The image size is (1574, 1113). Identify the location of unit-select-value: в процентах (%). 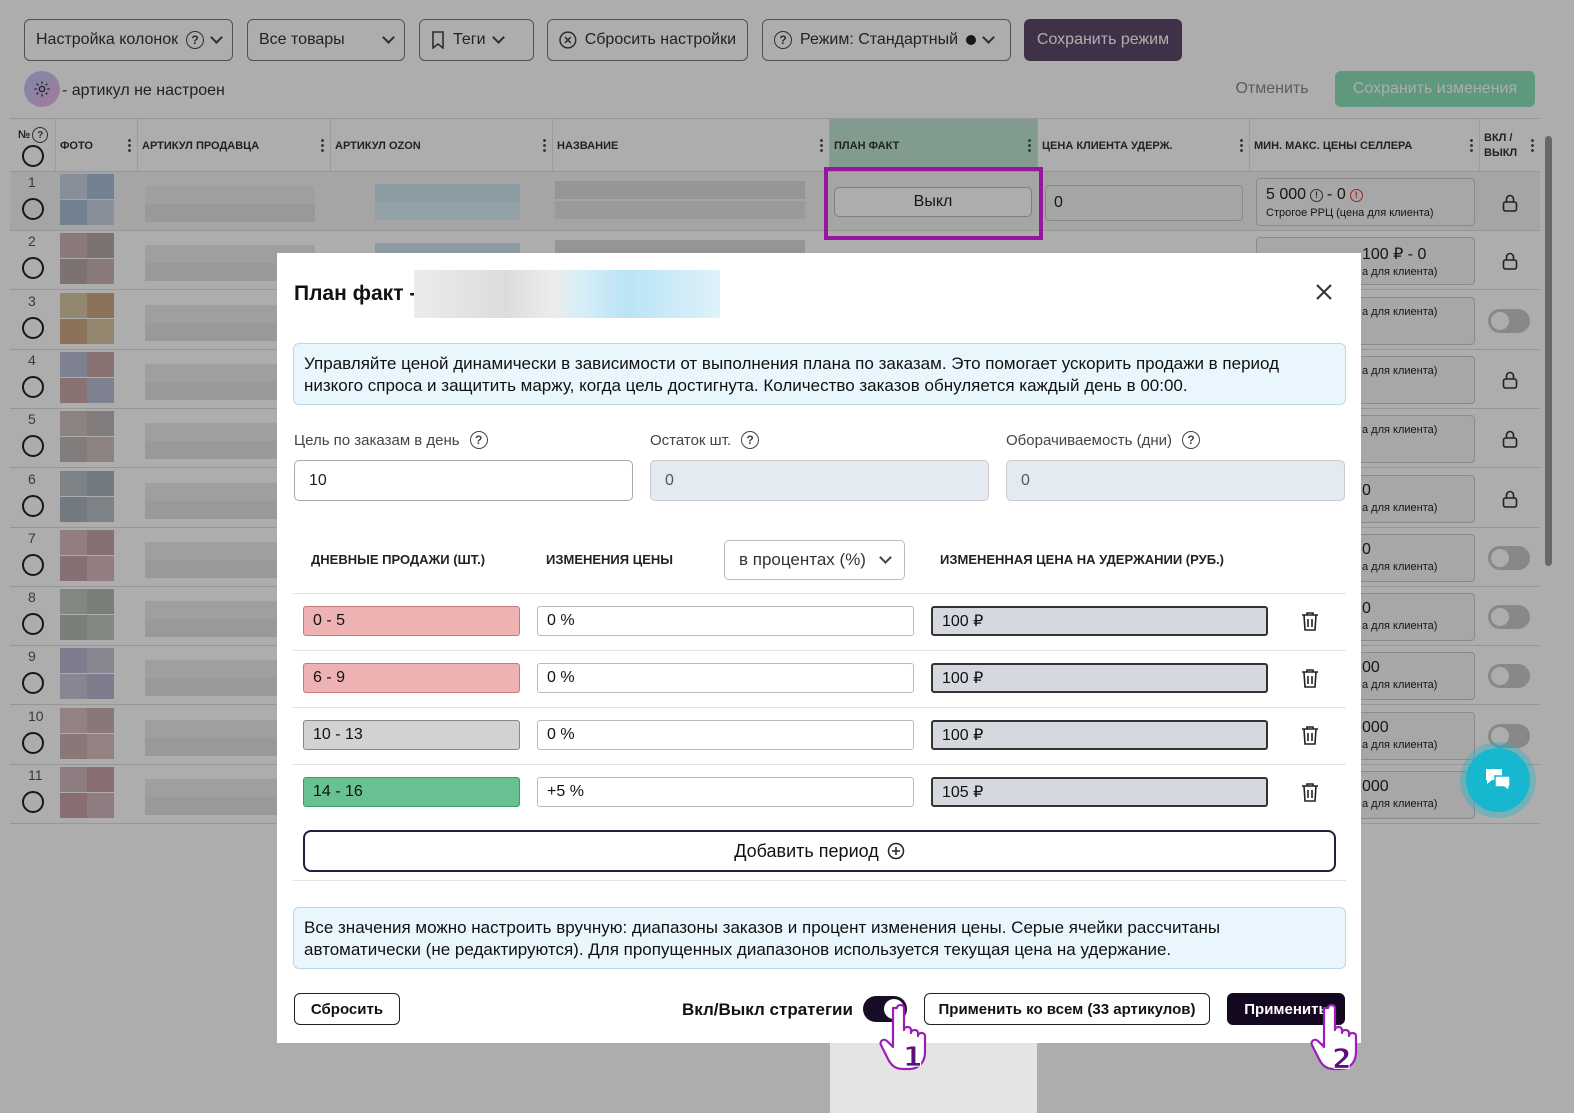
(802, 559).